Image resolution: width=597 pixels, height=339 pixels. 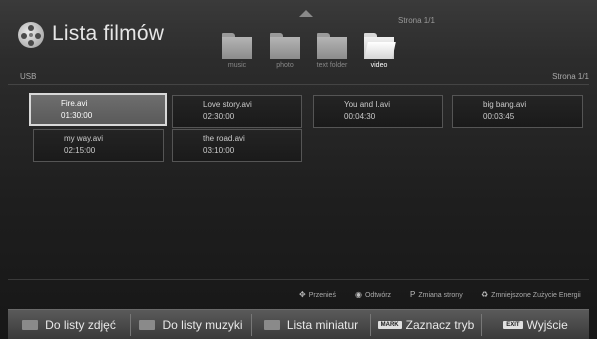 What do you see at coordinates (367, 104) in the screenshot?
I see `file-name: You and I.avi` at bounding box center [367, 104].